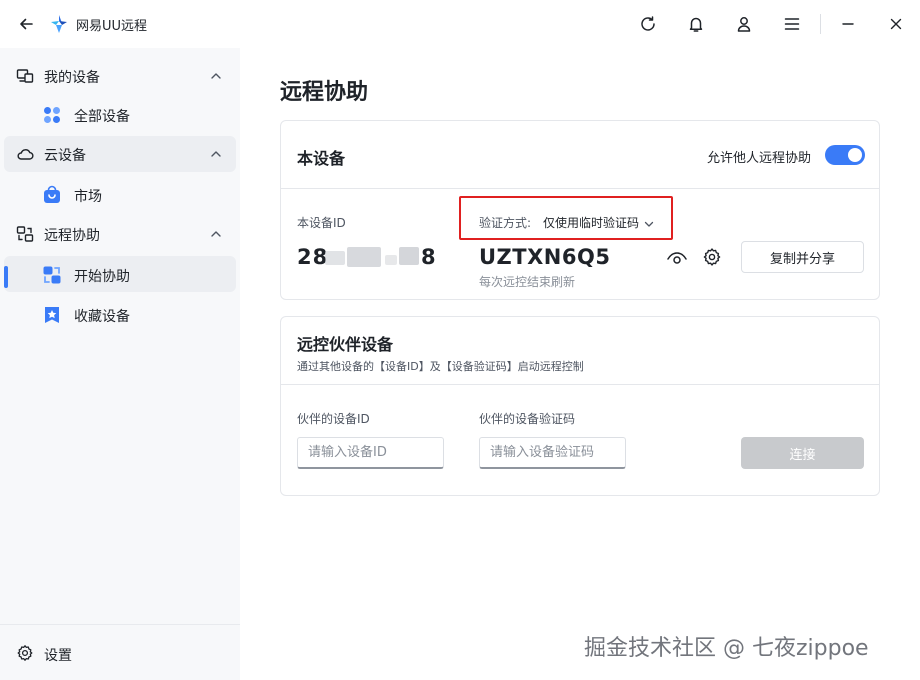 Image resolution: width=920 pixels, height=680 pixels. Describe the element at coordinates (102, 317) in the screenshot. I see `sidebar-item-label: 收藏设备` at that location.